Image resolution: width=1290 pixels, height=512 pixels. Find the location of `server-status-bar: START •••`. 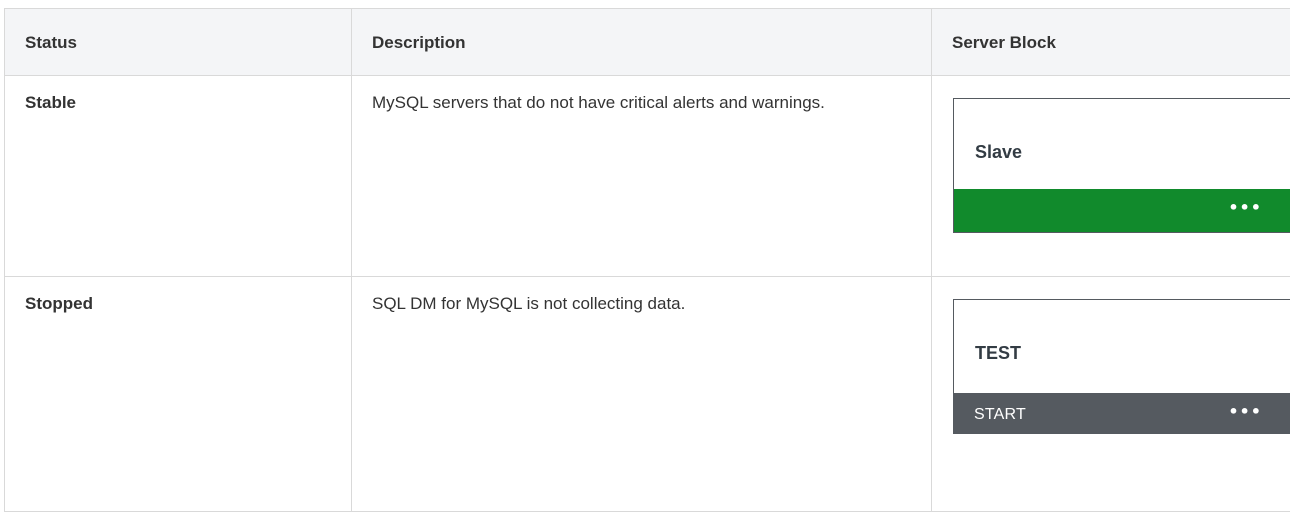

server-status-bar: START ••• is located at coordinates (1122, 413).